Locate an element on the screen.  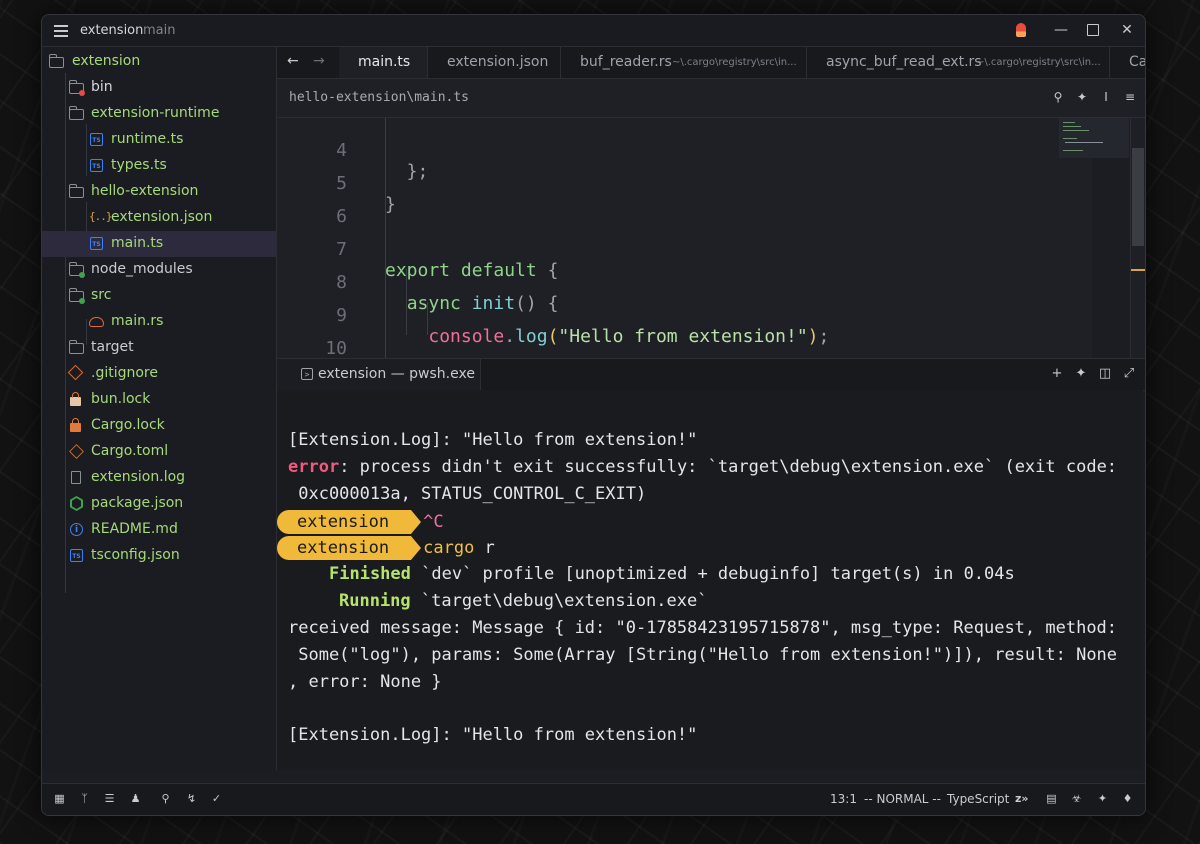
close-icon: ✕ is located at coordinates (1127, 30).